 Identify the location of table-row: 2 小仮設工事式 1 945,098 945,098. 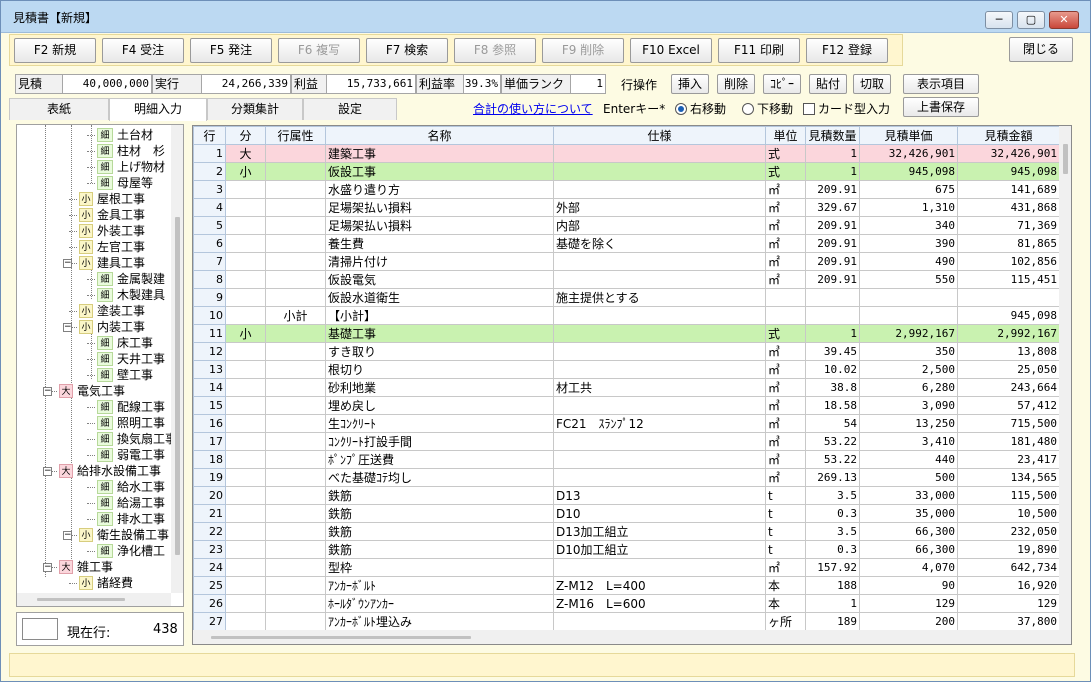
(626, 171).